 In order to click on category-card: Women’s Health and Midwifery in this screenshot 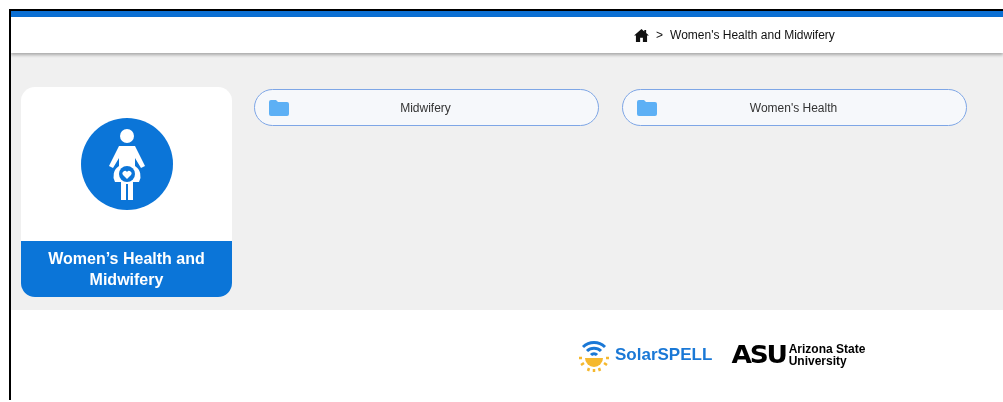, I will do `click(126, 192)`.